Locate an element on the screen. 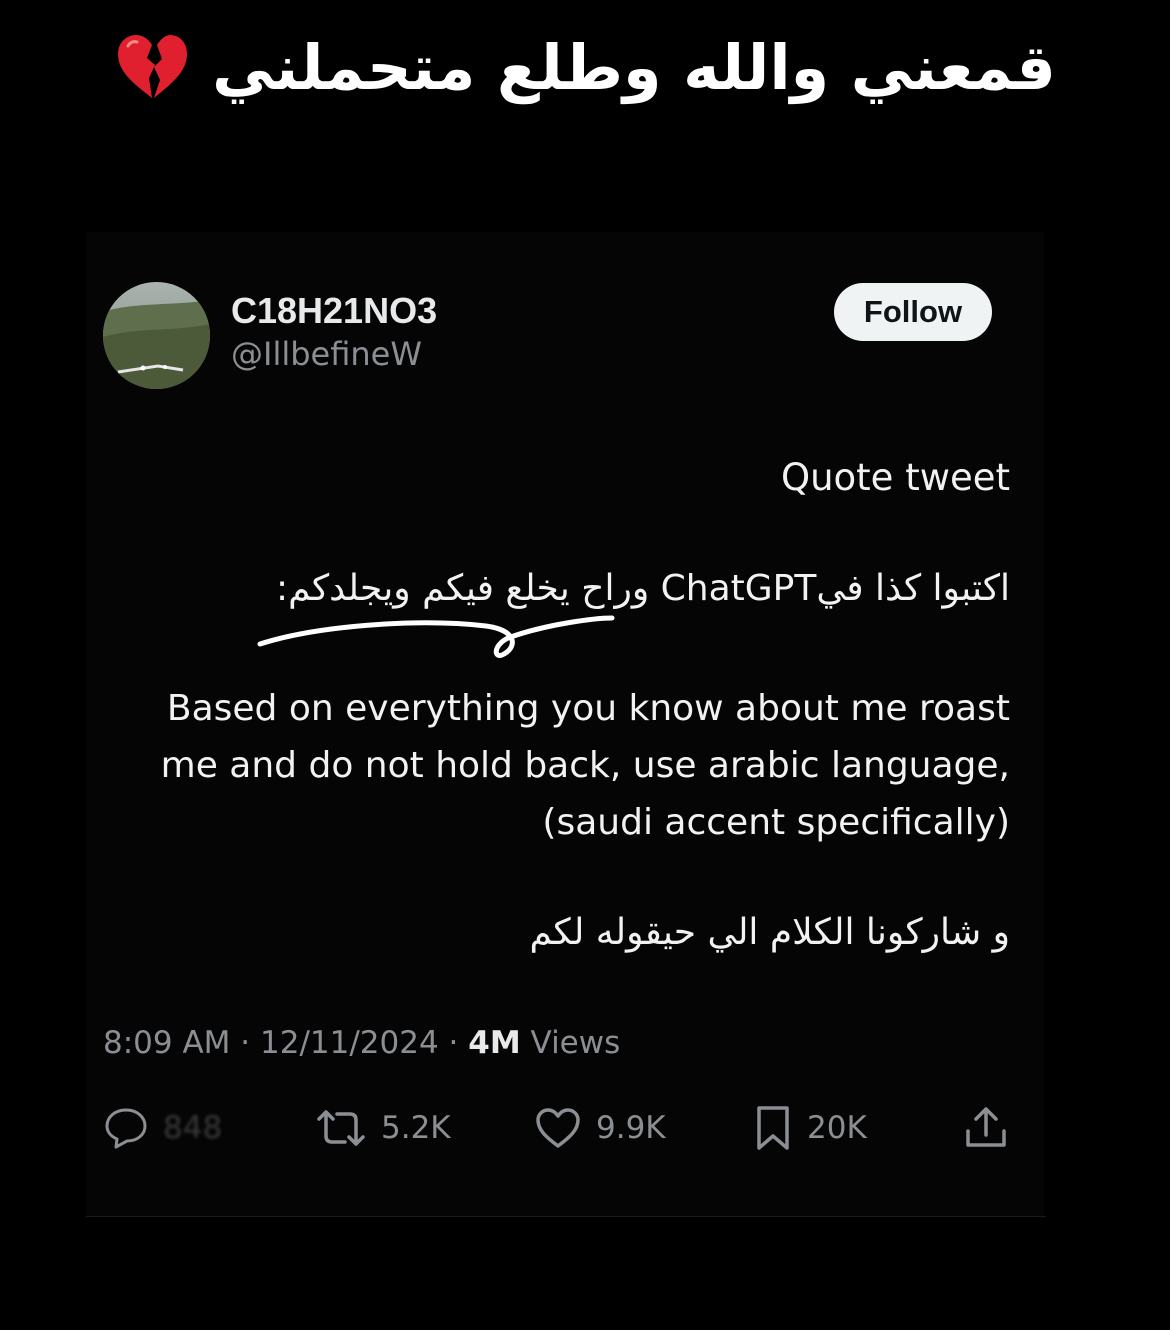 Image resolution: width=1170 pixels, height=1330 pixels. tweet-date: 12/11/2024 is located at coordinates (349, 1043).